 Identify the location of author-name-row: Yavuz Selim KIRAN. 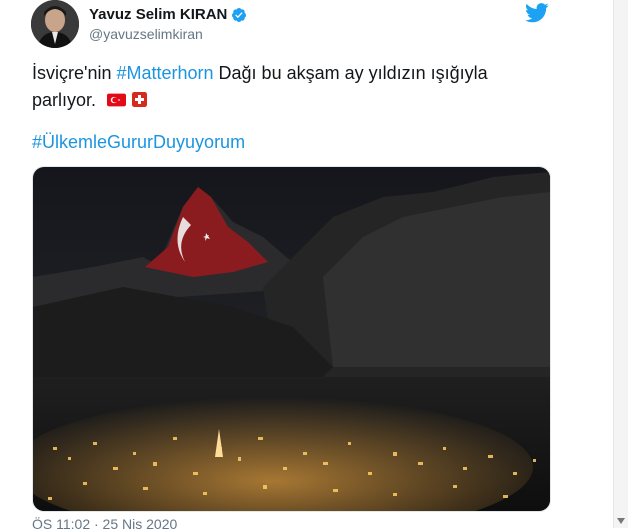
(168, 14).